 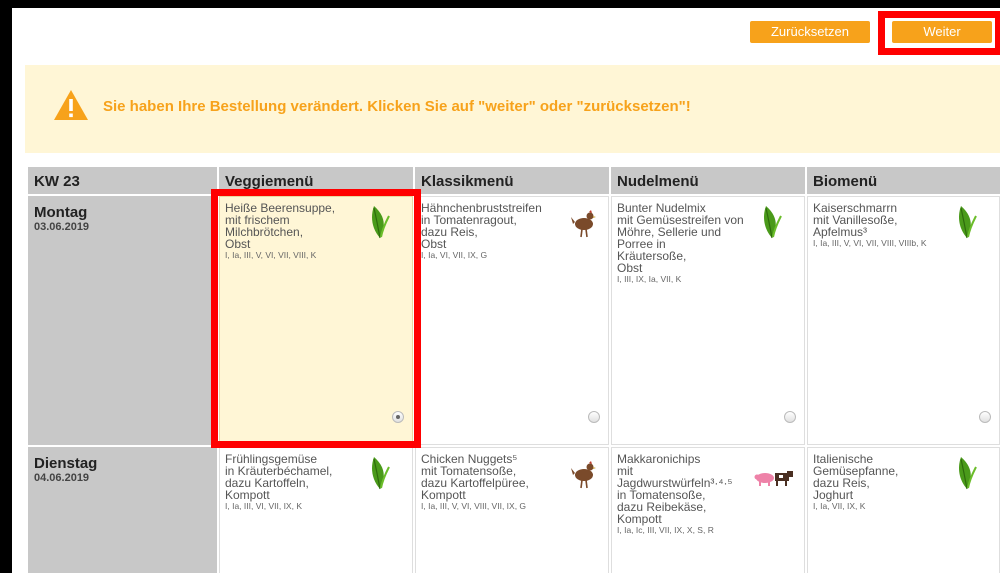 I want to click on allergen-codes: I, Ia, III, V, VI, VII, VIII, VIIIb, K, so click(x=870, y=243).